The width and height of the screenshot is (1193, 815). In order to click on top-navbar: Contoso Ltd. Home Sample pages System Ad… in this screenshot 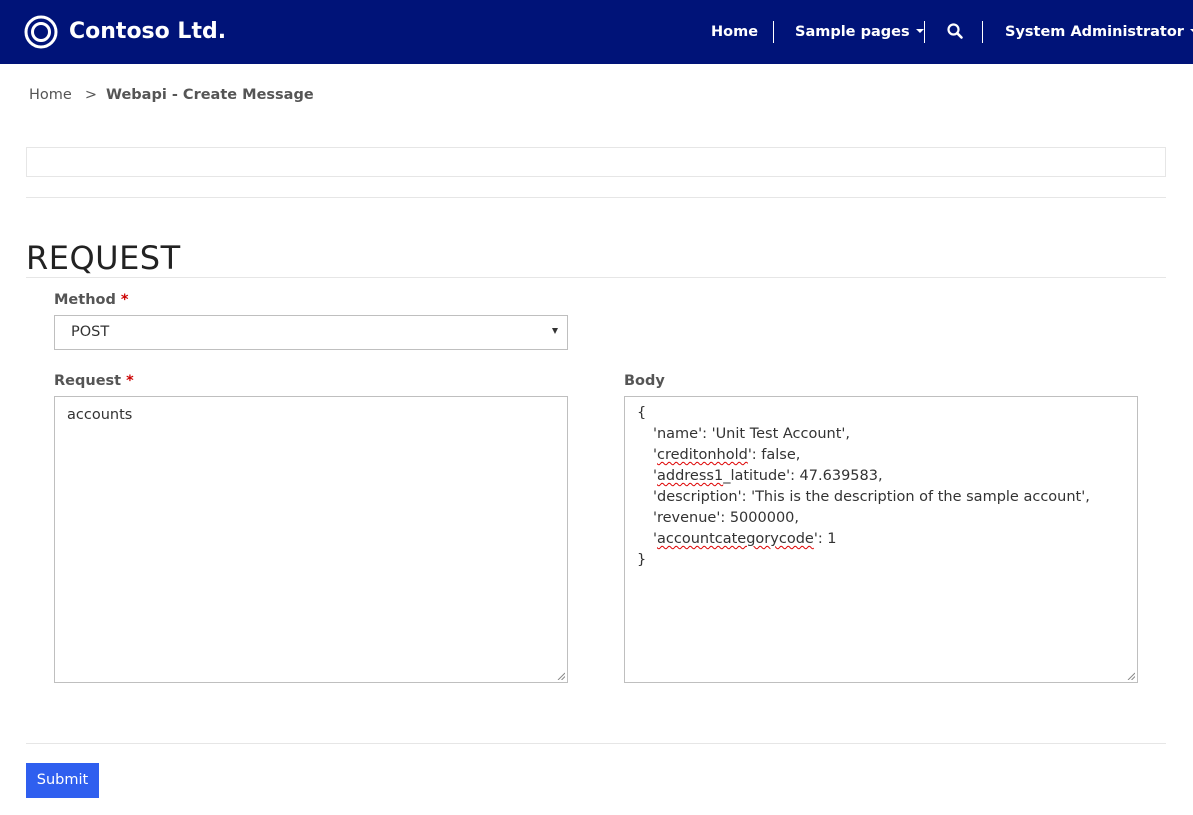, I will do `click(596, 32)`.